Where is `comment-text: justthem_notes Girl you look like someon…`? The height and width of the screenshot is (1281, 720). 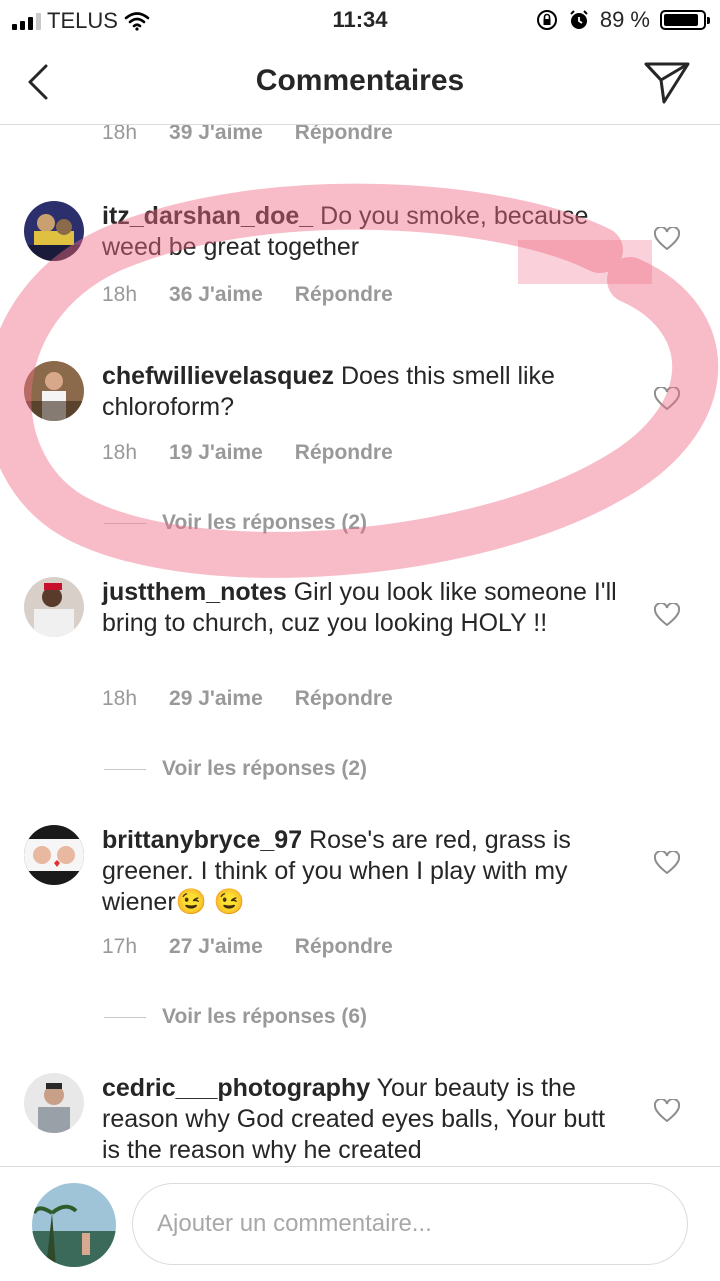 comment-text: justthem_notes Girl you look like someon… is located at coordinates (362, 608).